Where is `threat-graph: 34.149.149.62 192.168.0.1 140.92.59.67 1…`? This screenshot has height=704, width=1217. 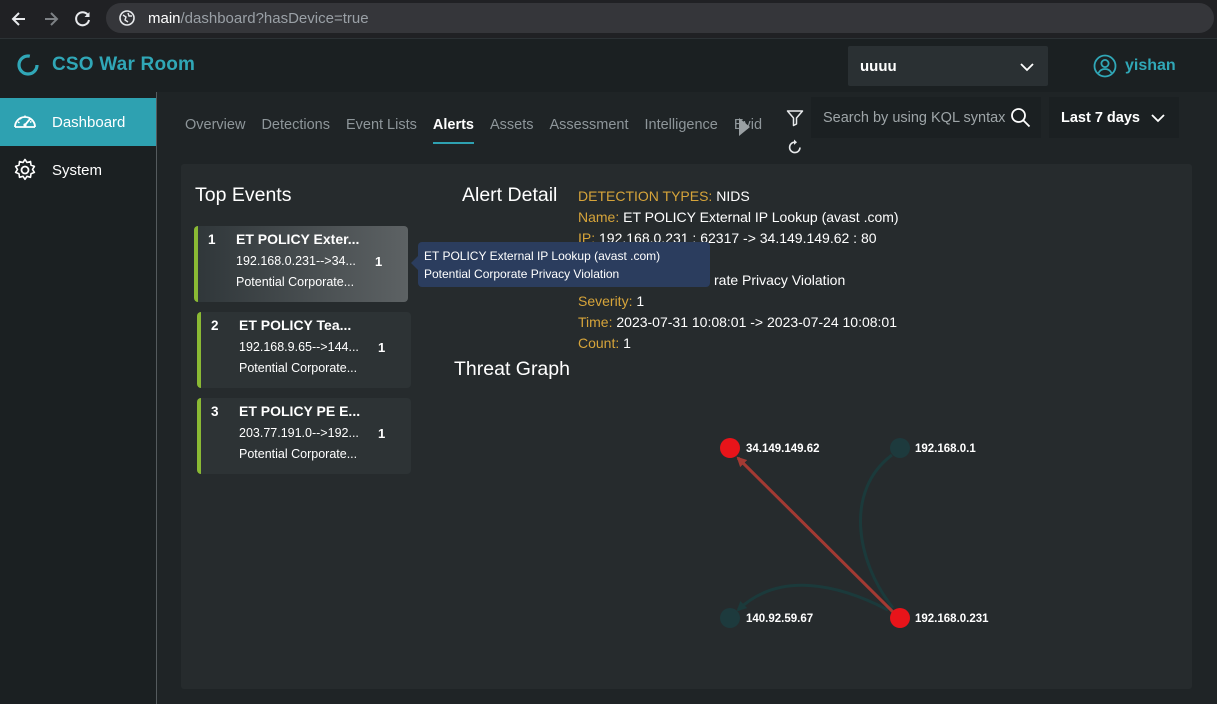 threat-graph: 34.149.149.62 192.168.0.1 140.92.59.67 1… is located at coordinates (854, 533).